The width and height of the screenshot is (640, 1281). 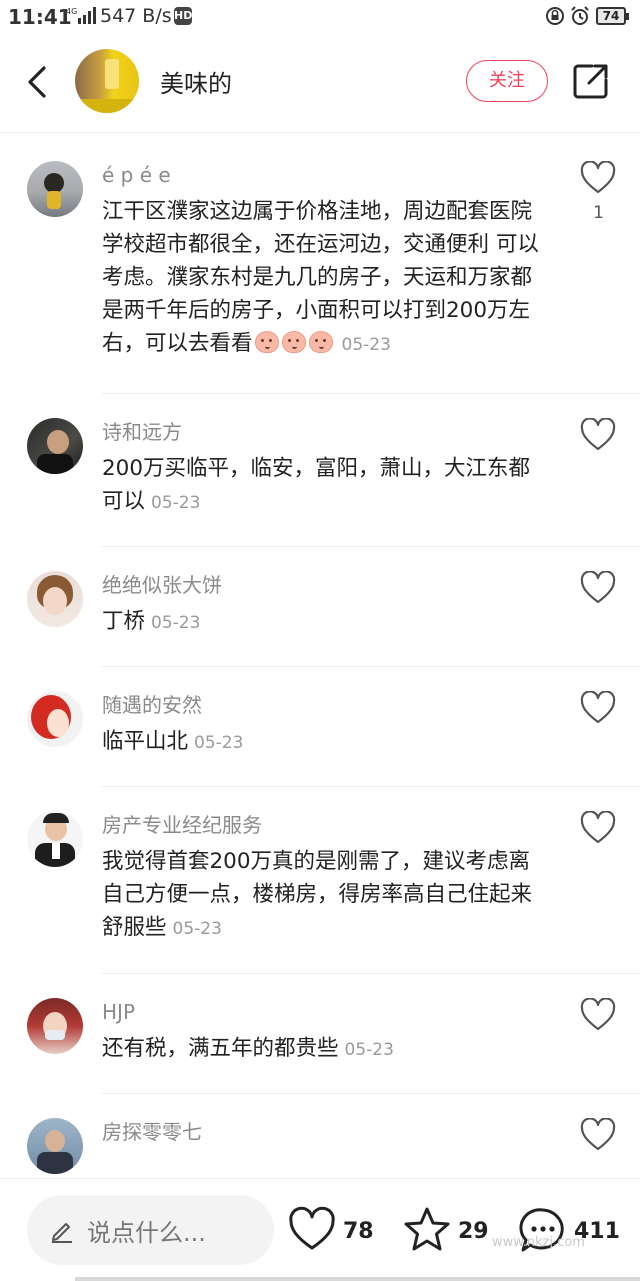 I want to click on comment-item: 房探零零七, so click(x=333, y=1136).